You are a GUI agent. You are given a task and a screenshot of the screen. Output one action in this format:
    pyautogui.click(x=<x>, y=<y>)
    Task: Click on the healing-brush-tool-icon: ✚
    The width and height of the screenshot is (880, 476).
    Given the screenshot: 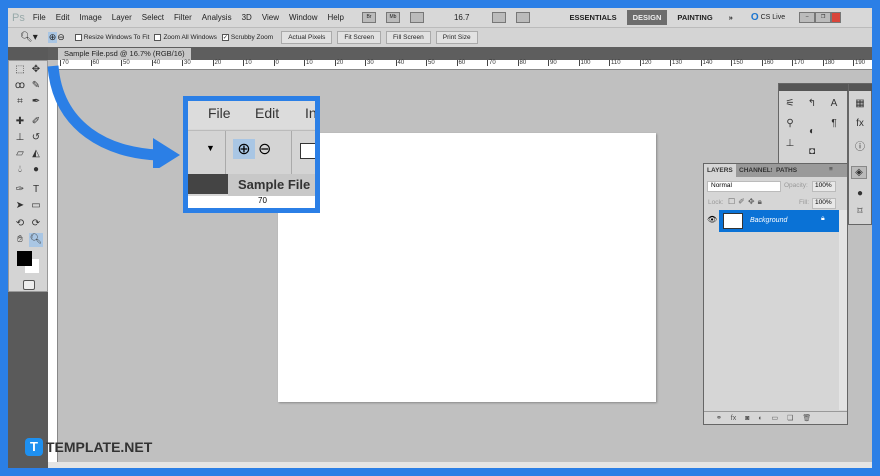 What is the action you would take?
    pyautogui.click(x=20, y=122)
    